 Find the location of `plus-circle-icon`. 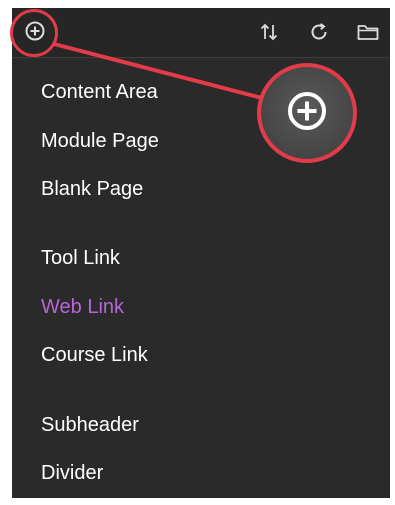

plus-circle-icon is located at coordinates (35, 33).